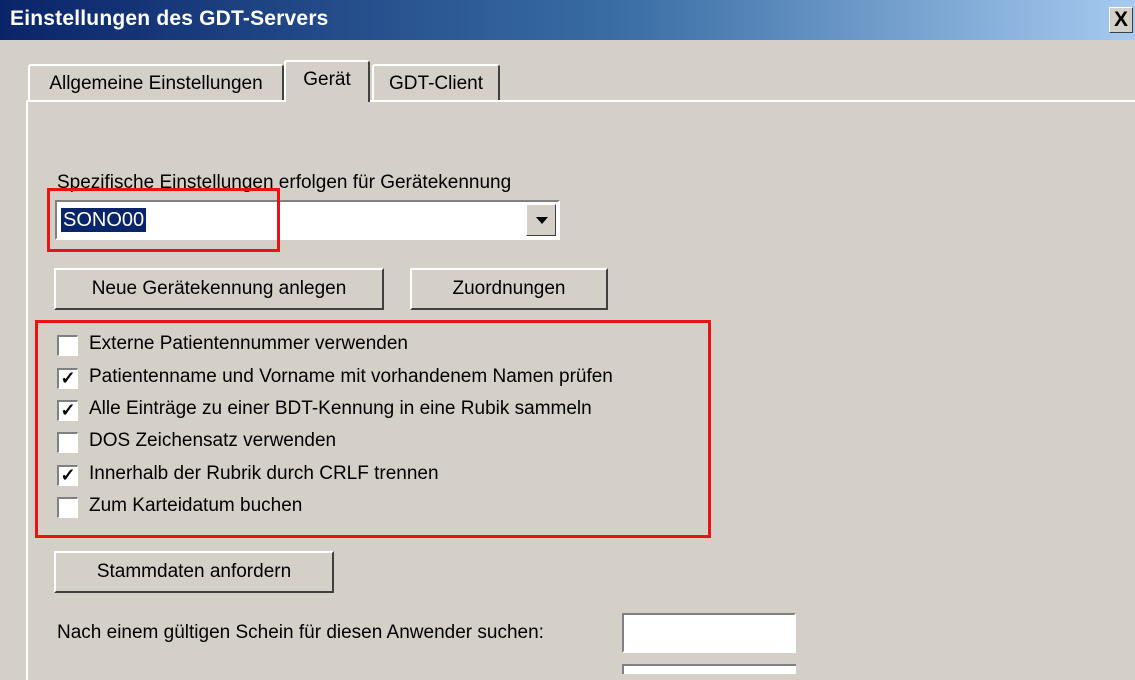  What do you see at coordinates (1121, 20) in the screenshot?
I see `close-button: X` at bounding box center [1121, 20].